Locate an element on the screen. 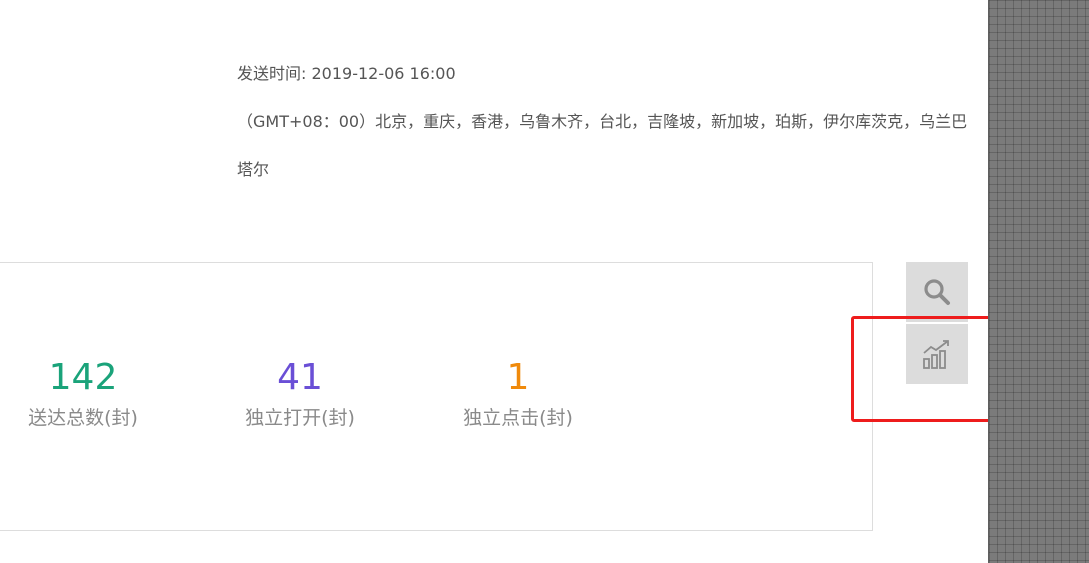 This screenshot has height=563, width=1089. stat-unique-clicks: 1 独立点击(封) is located at coordinates (518, 394).